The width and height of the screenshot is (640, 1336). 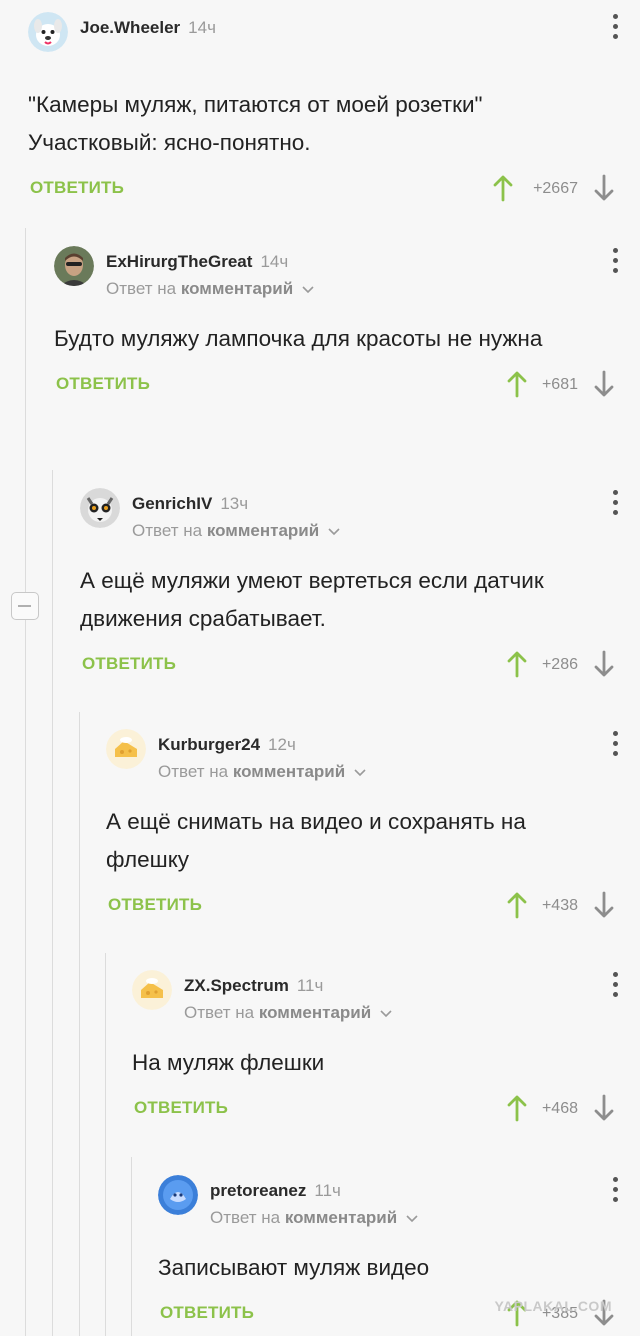 I want to click on comment-text: Записывают муляж видео, so click(x=294, y=1267).